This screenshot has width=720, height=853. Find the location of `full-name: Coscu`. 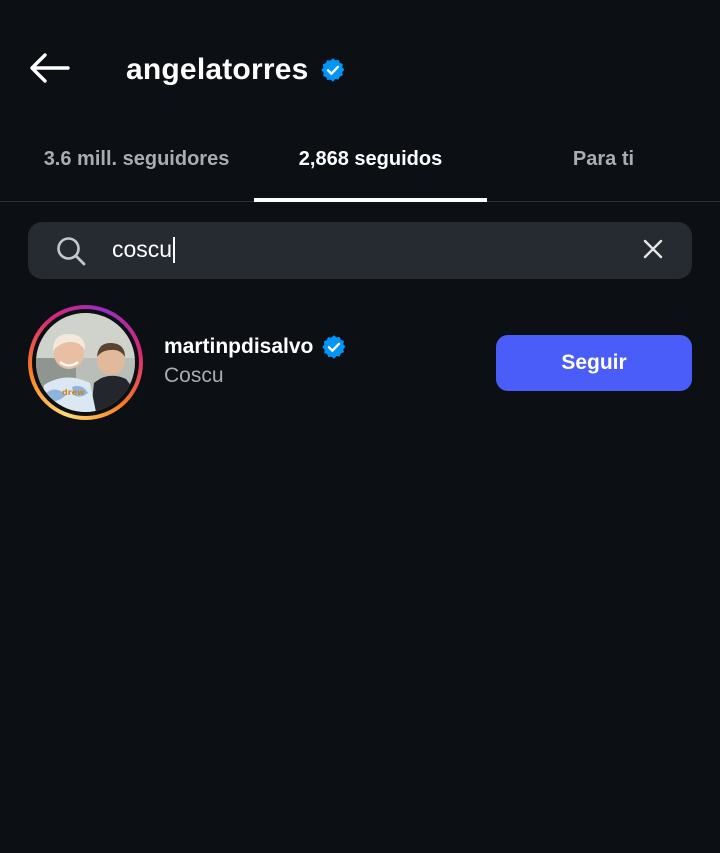

full-name: Coscu is located at coordinates (194, 375).